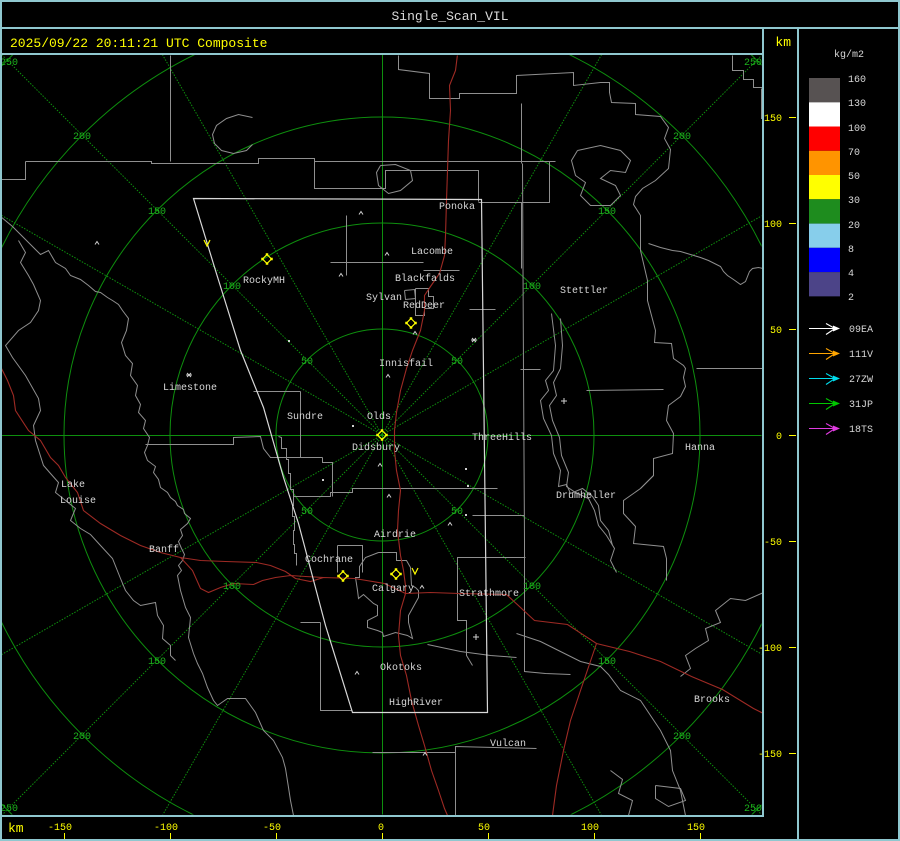 Image resolution: width=900 pixels, height=841 pixels. Describe the element at coordinates (851, 250) in the screenshot. I see `svg-text: 8` at that location.